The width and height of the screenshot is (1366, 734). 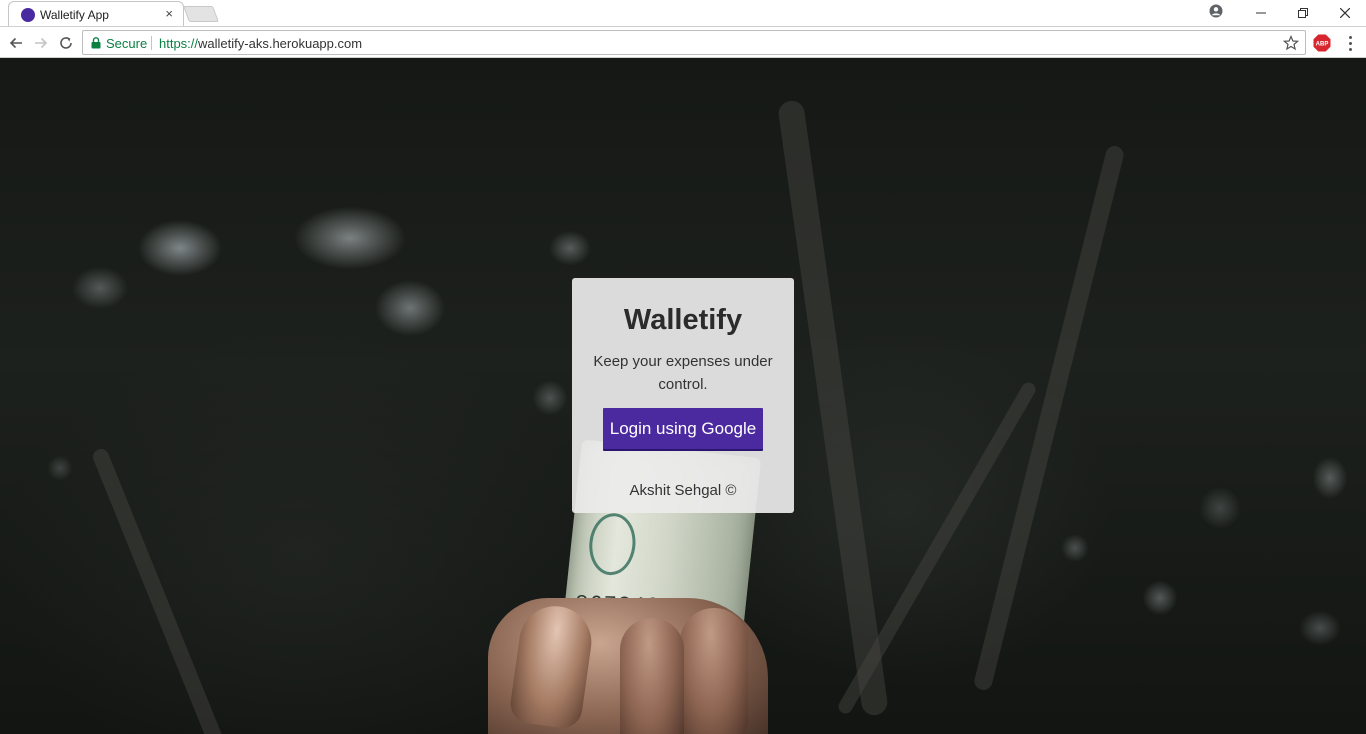 I want to click on close-icon, so click(x=1345, y=13).